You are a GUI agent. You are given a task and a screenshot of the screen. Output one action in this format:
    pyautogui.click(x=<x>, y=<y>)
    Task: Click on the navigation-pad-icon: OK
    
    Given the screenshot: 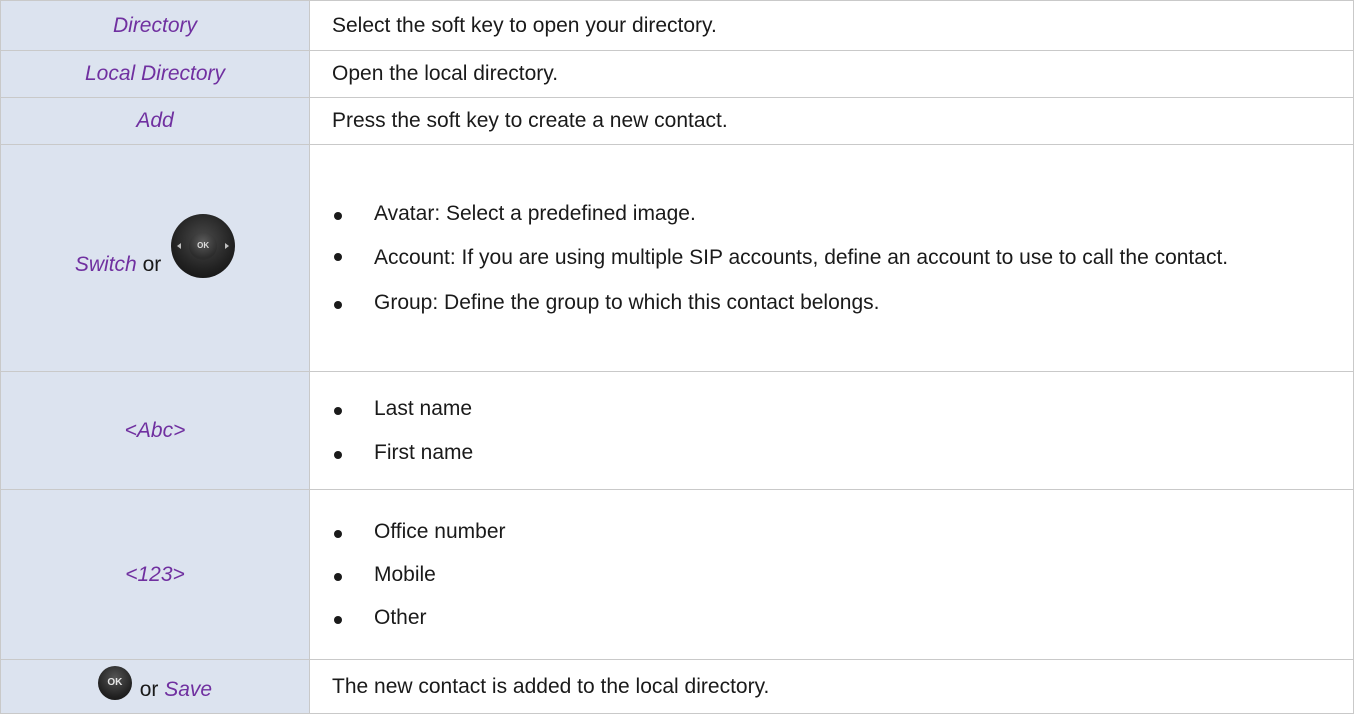 What is the action you would take?
    pyautogui.click(x=203, y=245)
    